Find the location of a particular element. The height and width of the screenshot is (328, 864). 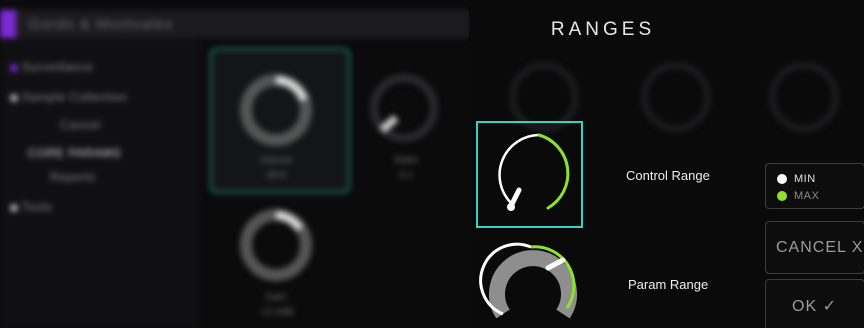

legend-min-row: MIN is located at coordinates (796, 179).